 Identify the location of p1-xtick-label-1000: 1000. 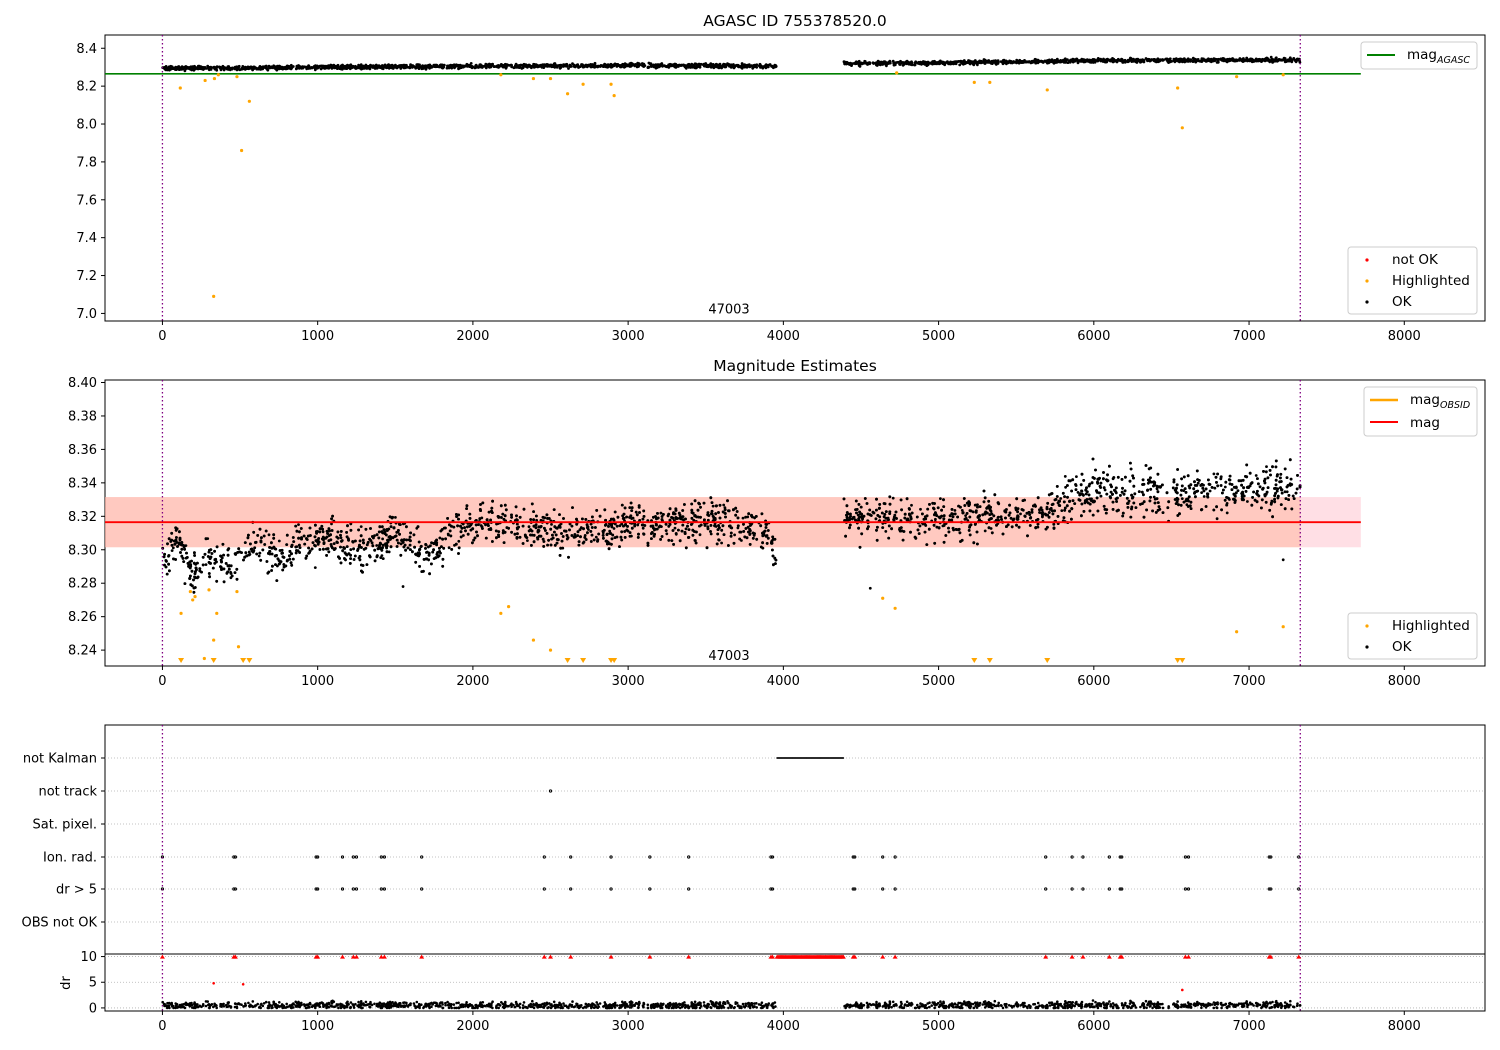
(317, 336).